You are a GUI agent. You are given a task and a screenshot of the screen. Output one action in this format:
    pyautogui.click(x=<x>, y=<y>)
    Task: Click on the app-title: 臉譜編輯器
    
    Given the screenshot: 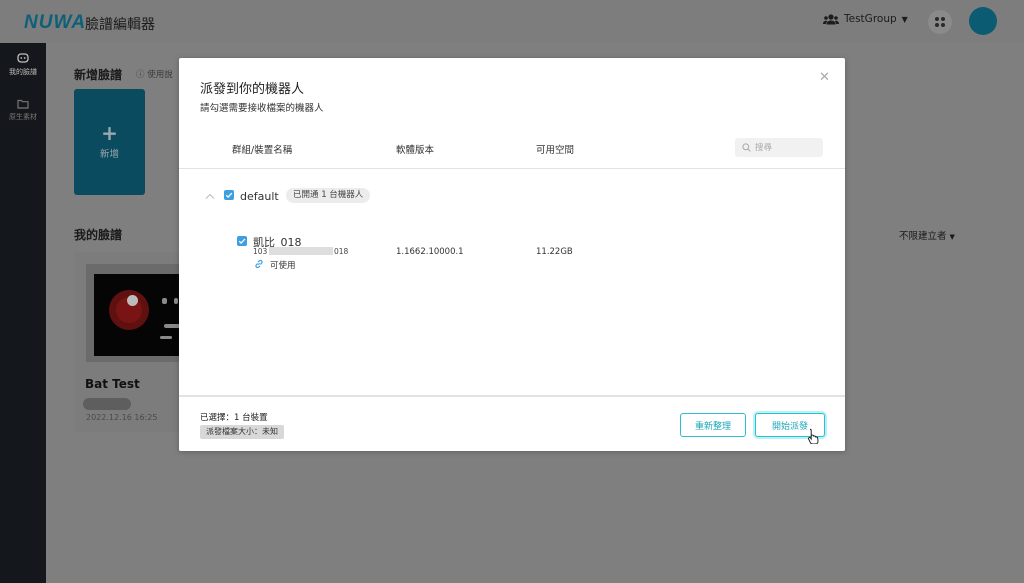 What is the action you would take?
    pyautogui.click(x=120, y=25)
    